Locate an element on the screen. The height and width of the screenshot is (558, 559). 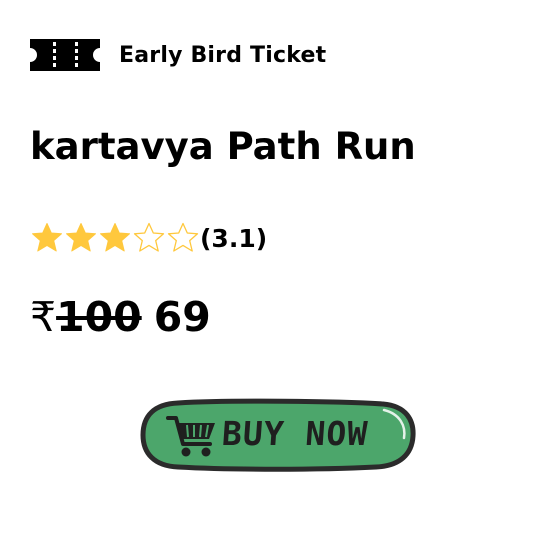
star-rating is located at coordinates (115, 238).